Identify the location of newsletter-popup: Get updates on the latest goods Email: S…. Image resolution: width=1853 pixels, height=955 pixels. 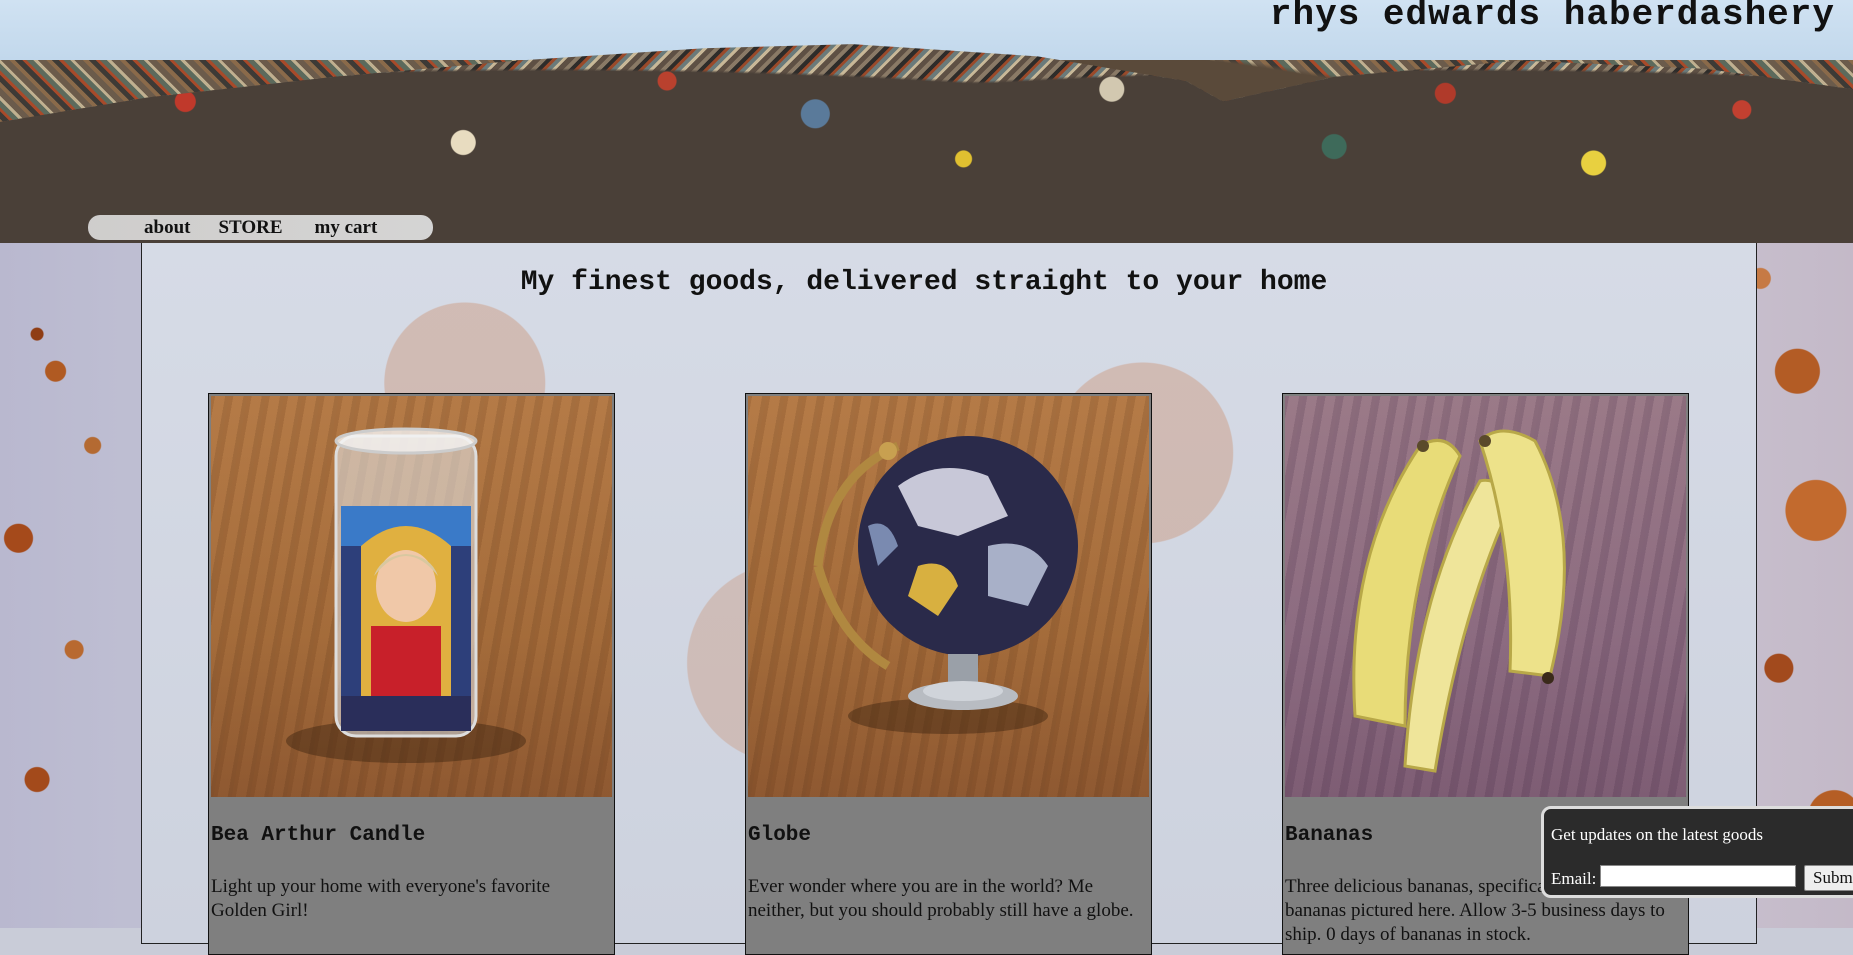
(1697, 852).